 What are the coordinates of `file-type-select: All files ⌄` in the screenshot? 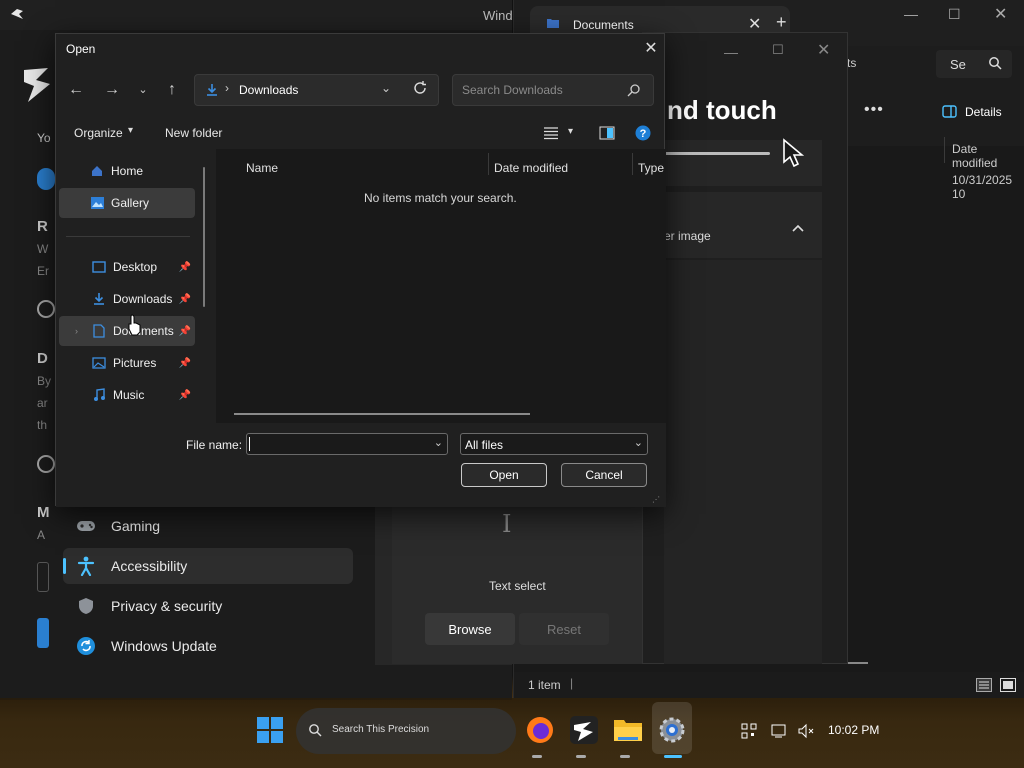 It's located at (554, 444).